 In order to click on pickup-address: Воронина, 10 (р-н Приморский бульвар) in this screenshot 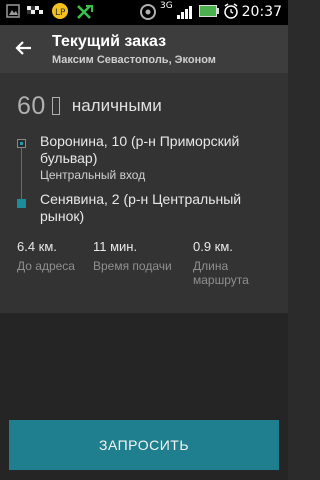, I will do `click(140, 149)`.